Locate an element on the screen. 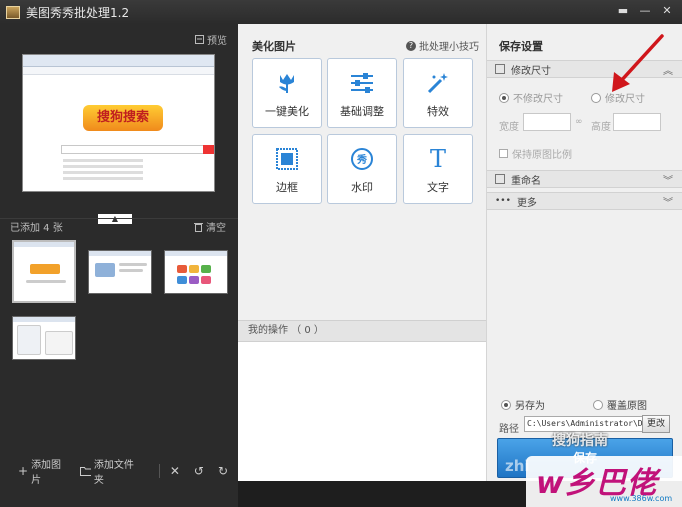 The height and width of the screenshot is (507, 682). add-folder-label: 添加文件夹 is located at coordinates (113, 473).